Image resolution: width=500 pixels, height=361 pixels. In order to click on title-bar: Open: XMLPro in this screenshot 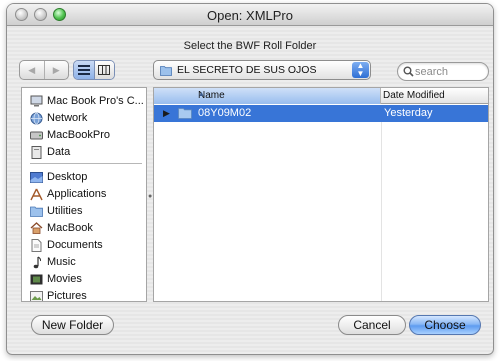, I will do `click(250, 15)`.